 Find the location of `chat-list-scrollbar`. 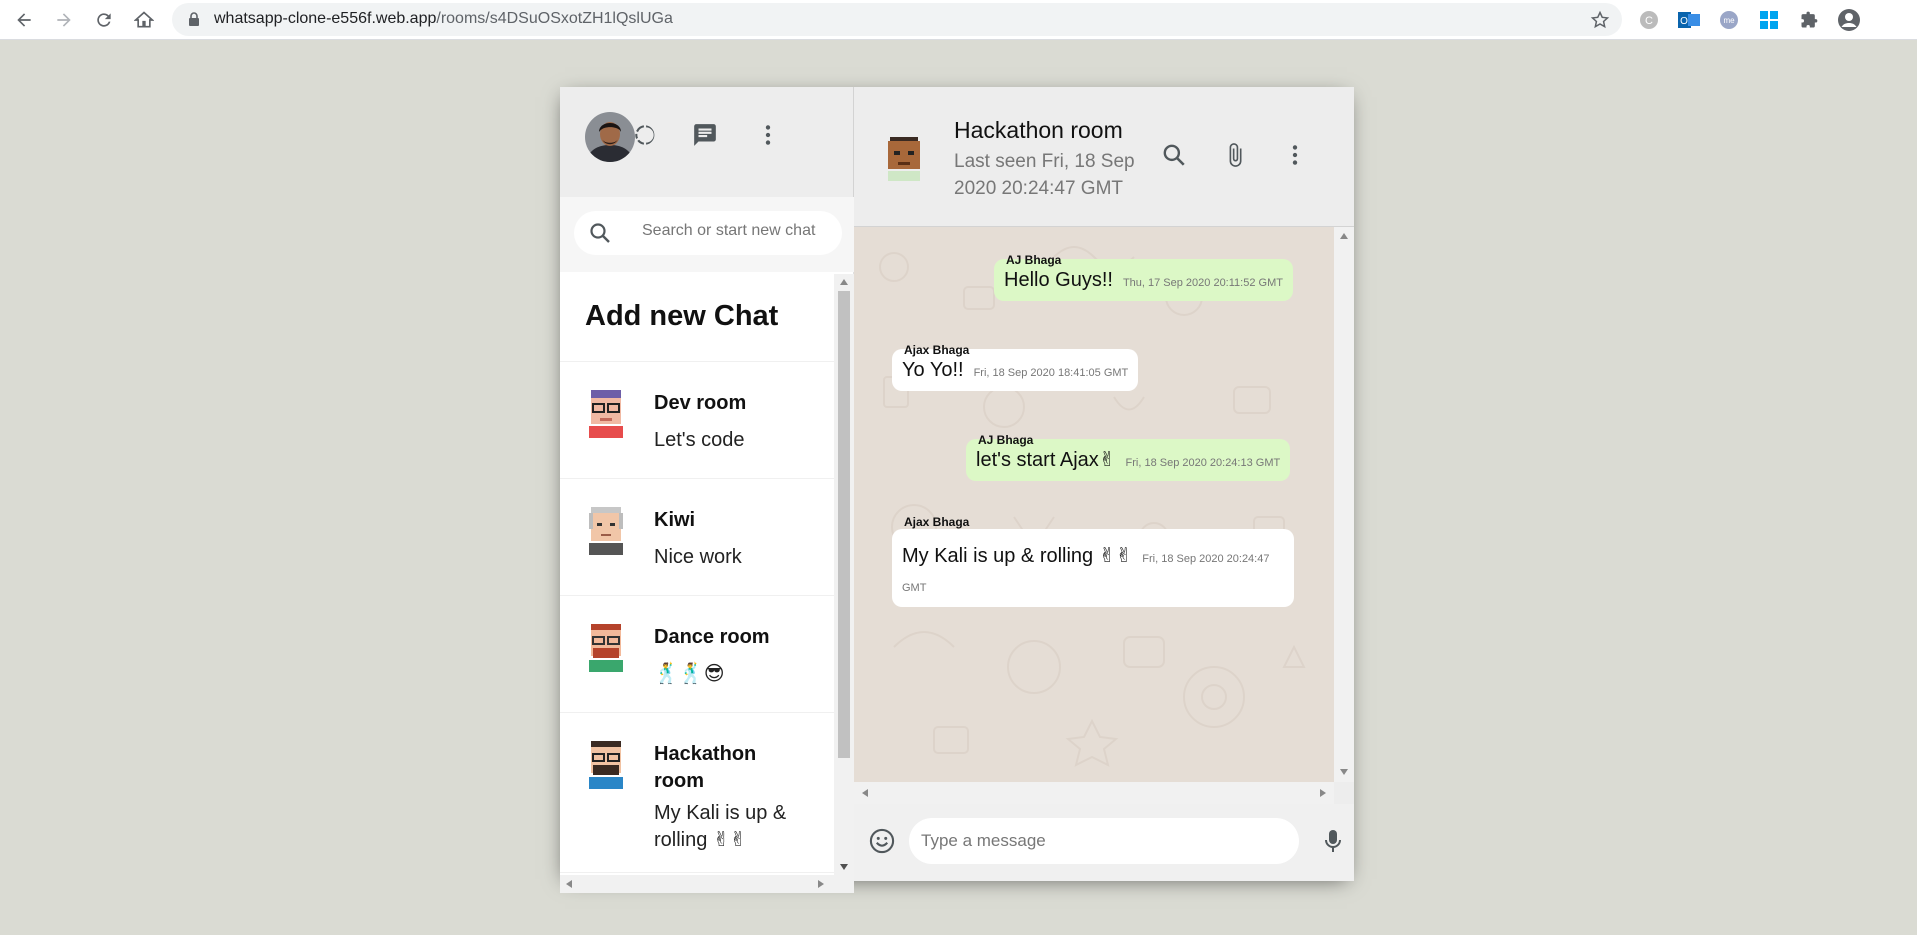

chat-list-scrollbar is located at coordinates (844, 576).